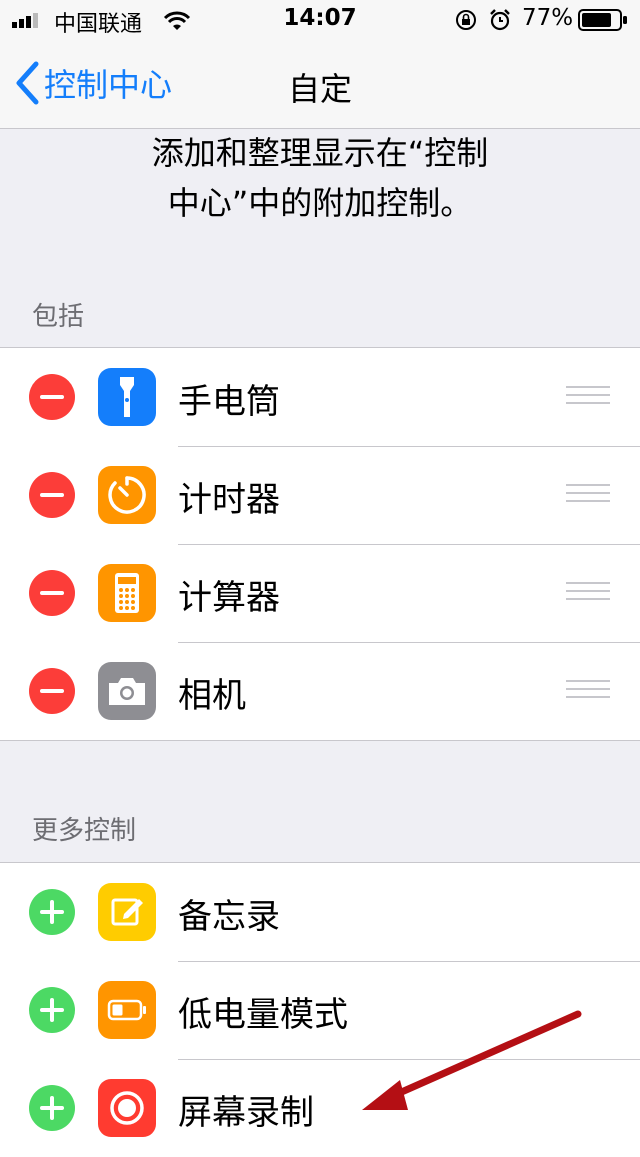 The image size is (640, 1157). Describe the element at coordinates (127, 495) in the screenshot. I see `timer-icon` at that location.